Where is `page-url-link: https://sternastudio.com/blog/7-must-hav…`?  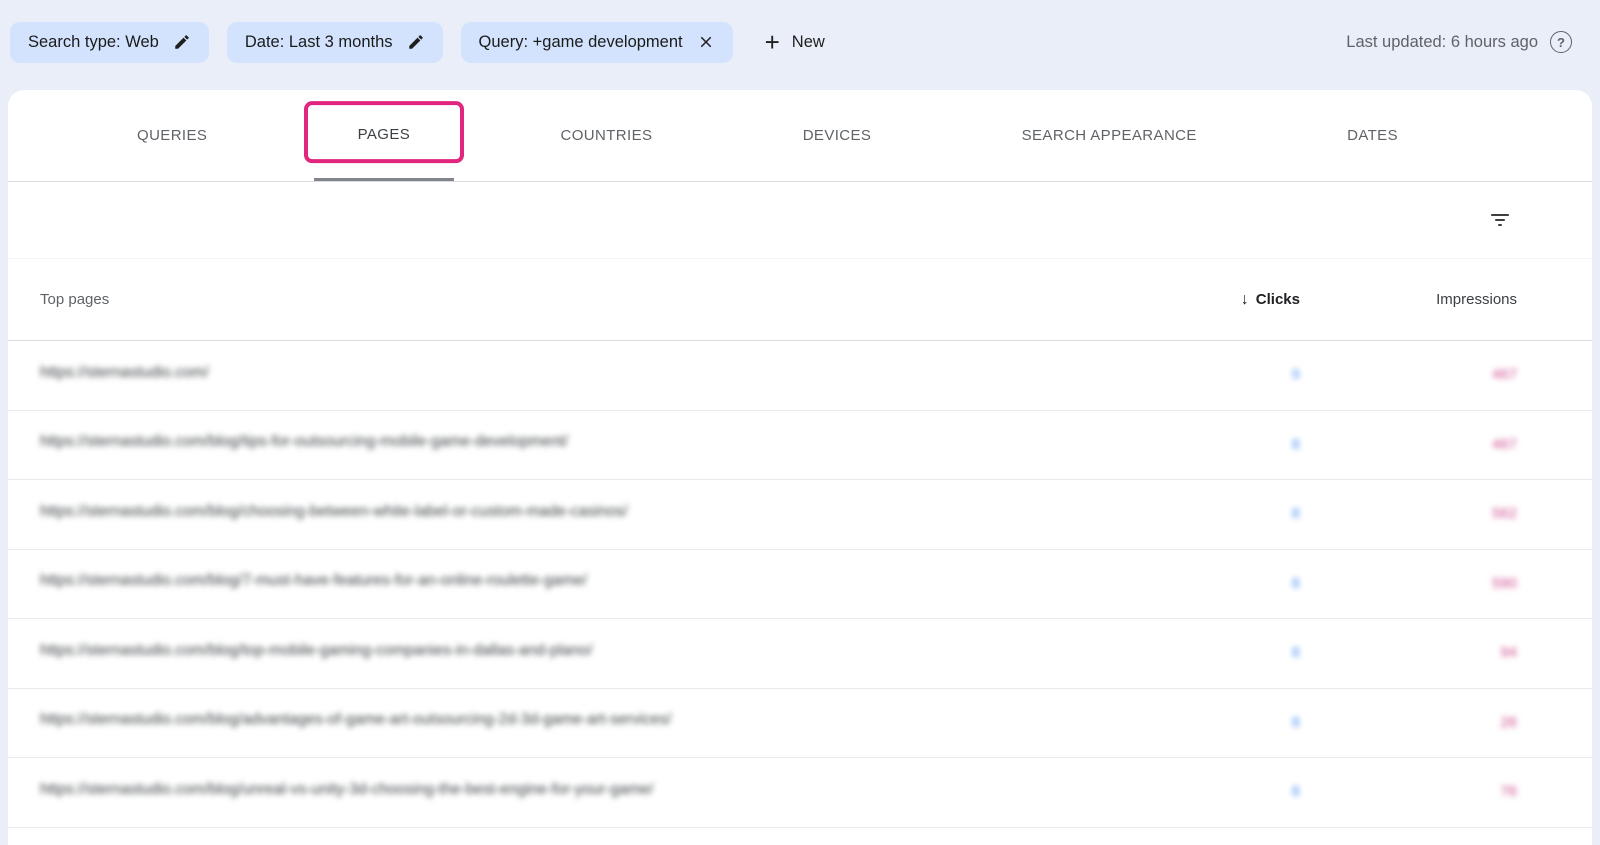 page-url-link: https://sternastudio.com/blog/7-must-hav… is located at coordinates (313, 581).